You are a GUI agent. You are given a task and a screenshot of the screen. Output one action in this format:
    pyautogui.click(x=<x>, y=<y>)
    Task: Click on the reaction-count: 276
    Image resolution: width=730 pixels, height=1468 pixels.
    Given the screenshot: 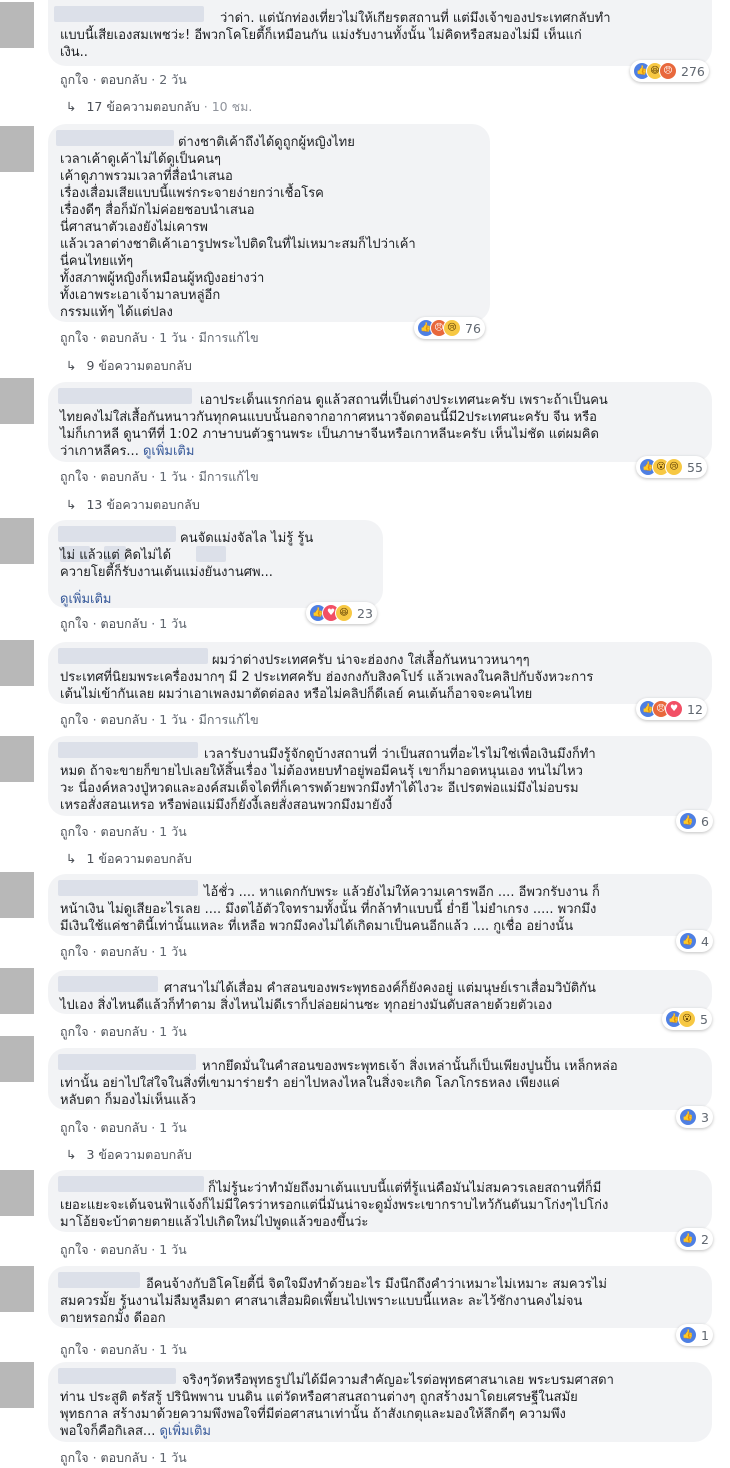 What is the action you would take?
    pyautogui.click(x=693, y=71)
    